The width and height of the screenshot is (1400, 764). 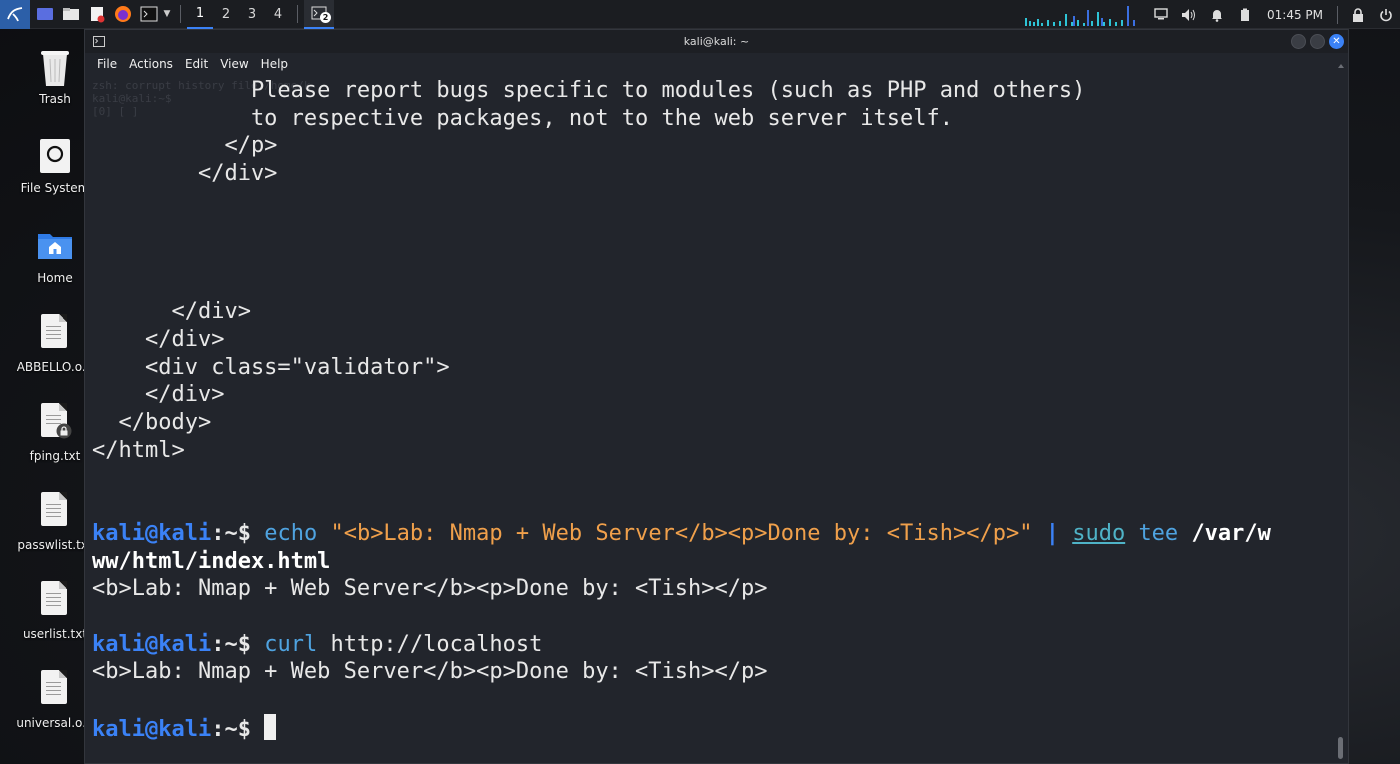 I want to click on active-prompt-line: kali@kali:~$, so click(x=184, y=729).